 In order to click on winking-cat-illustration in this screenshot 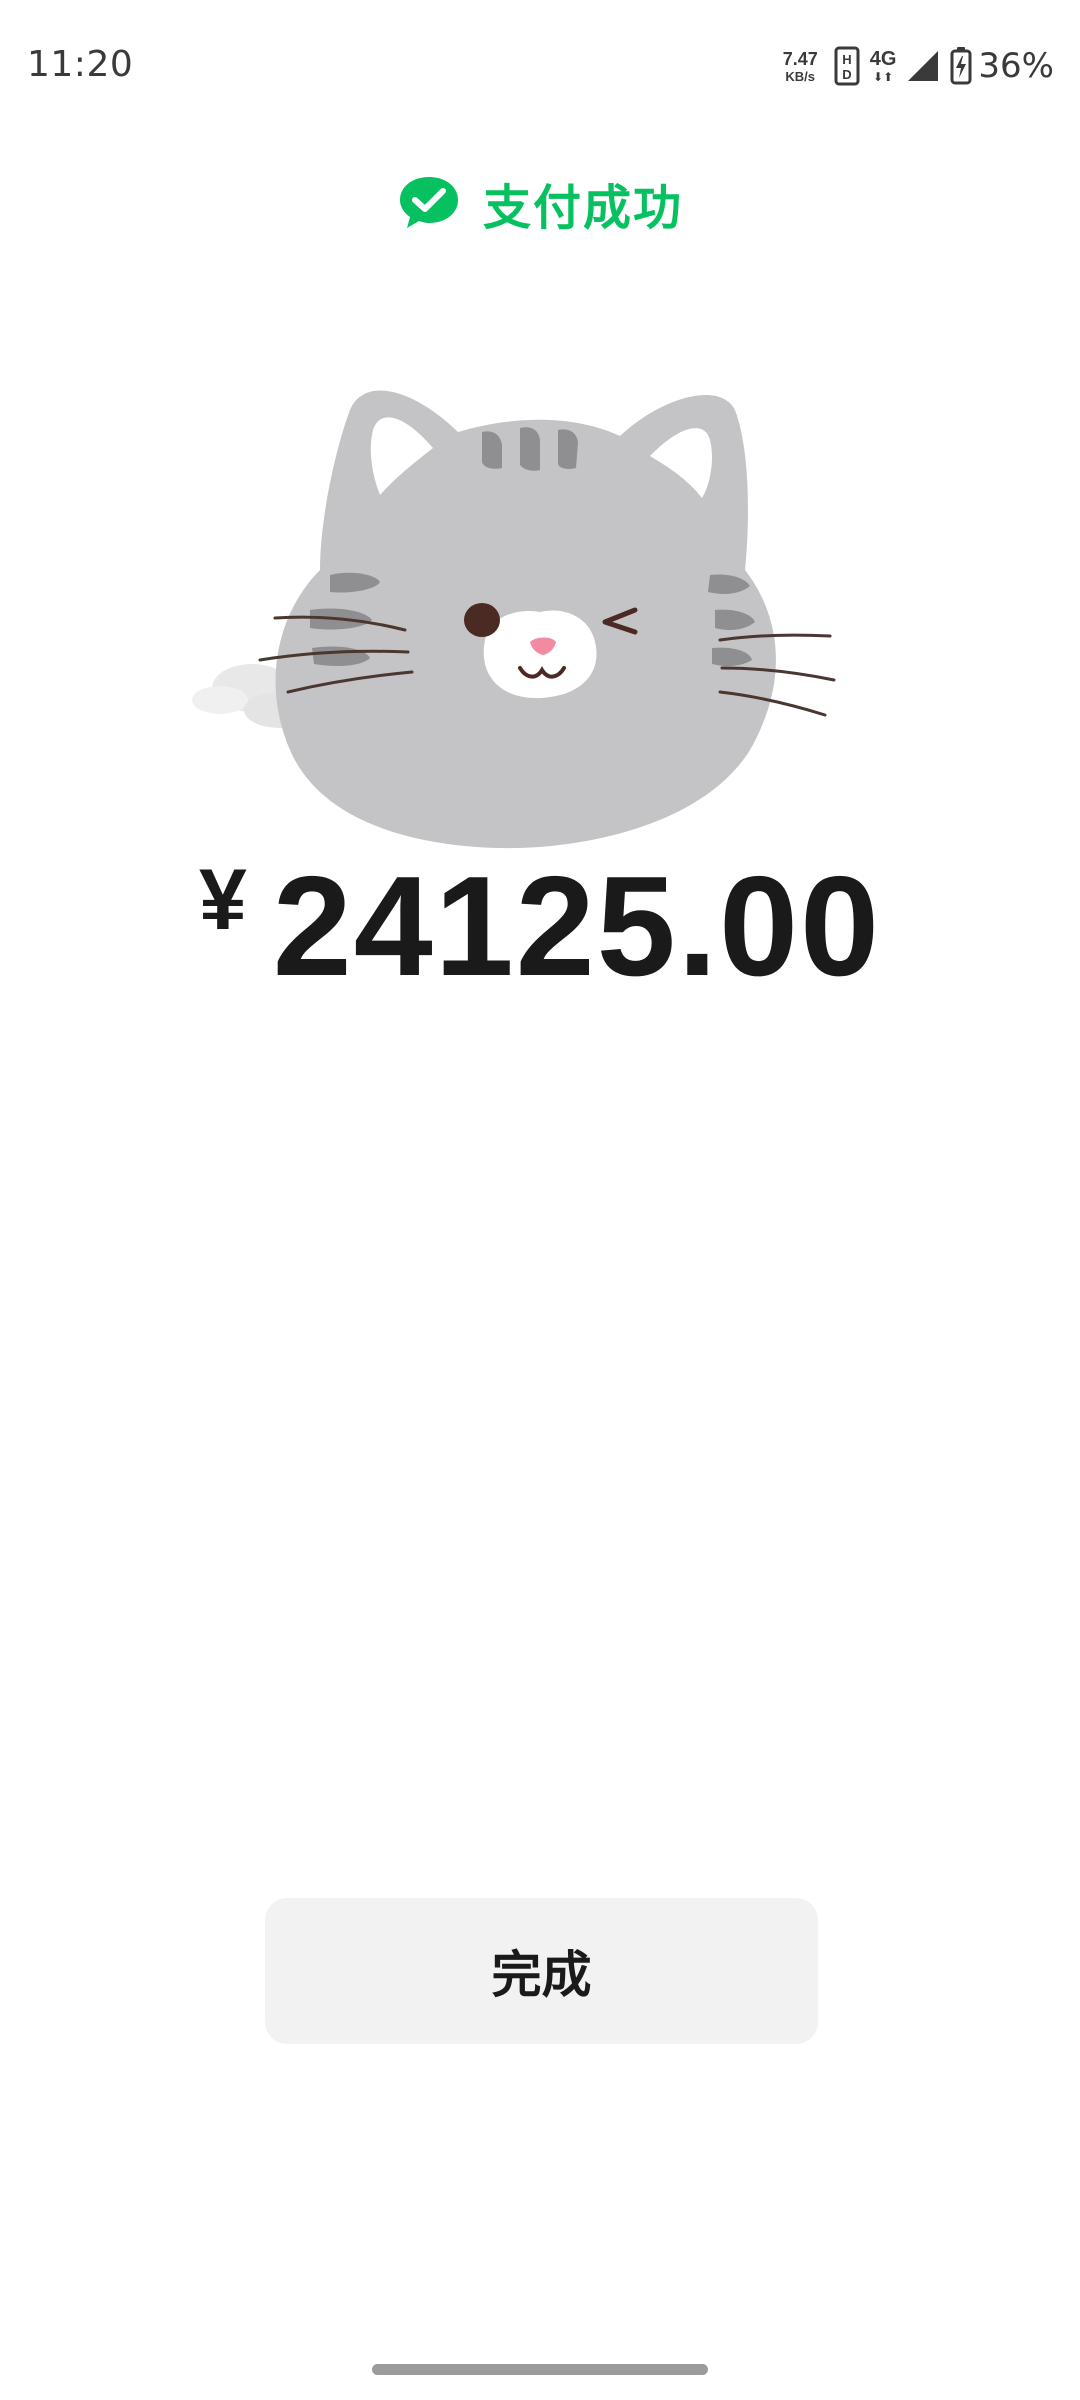, I will do `click(514, 619)`.